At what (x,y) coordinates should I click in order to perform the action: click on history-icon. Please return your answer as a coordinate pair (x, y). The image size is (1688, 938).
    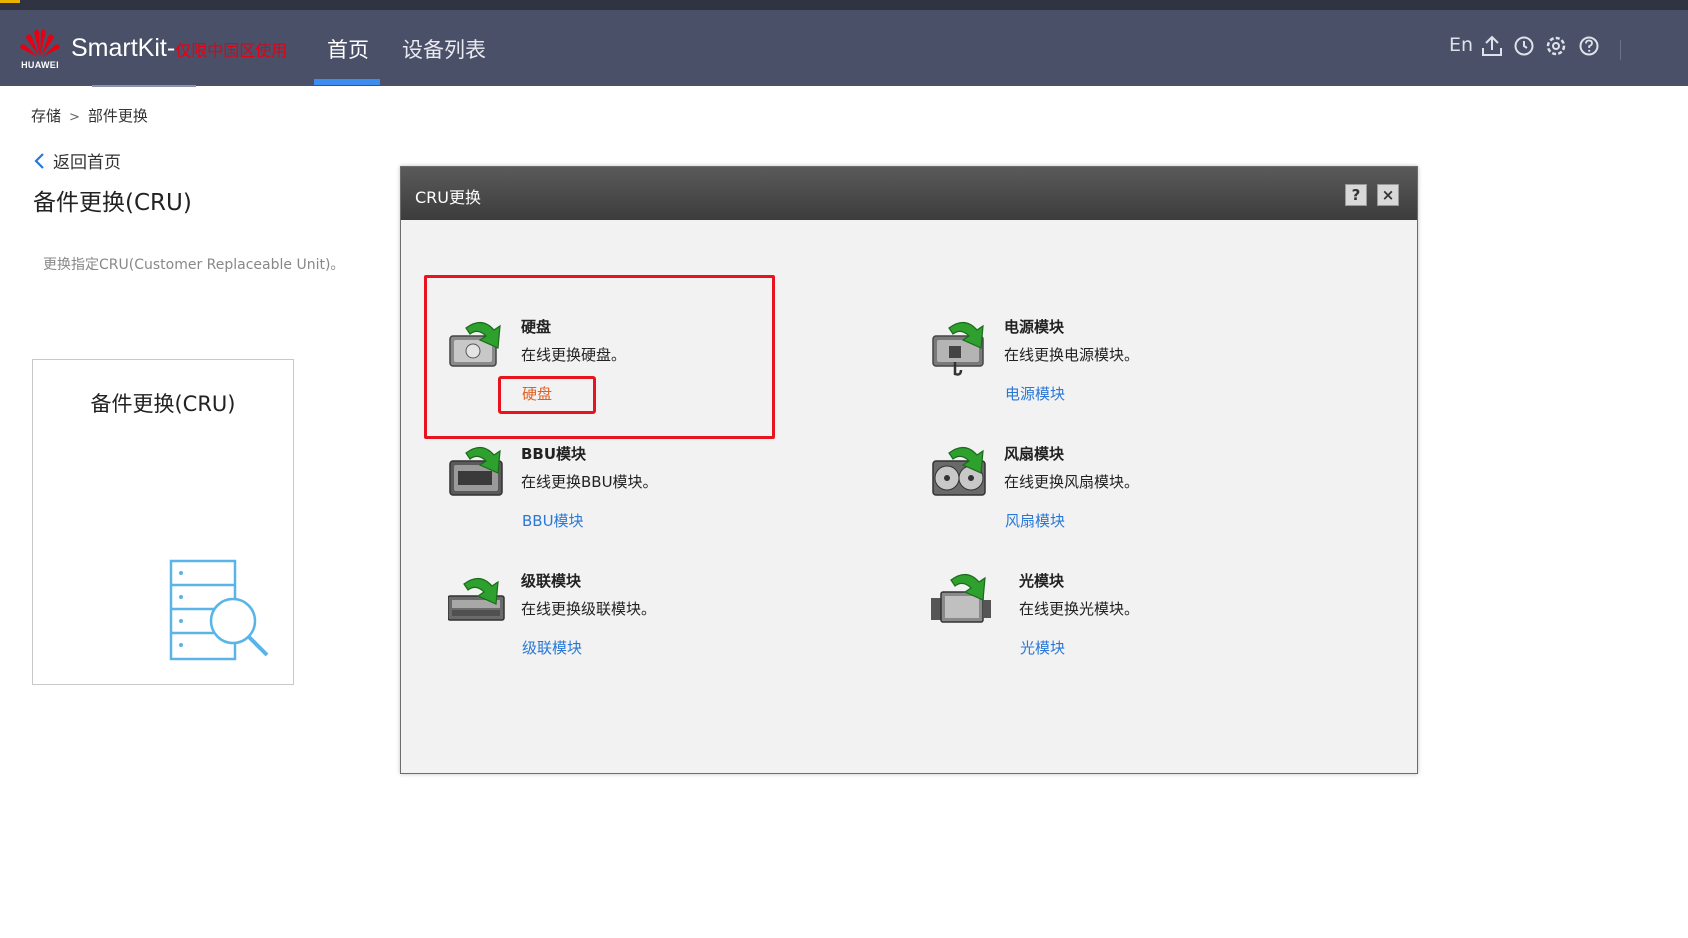
    Looking at the image, I should click on (1524, 47).